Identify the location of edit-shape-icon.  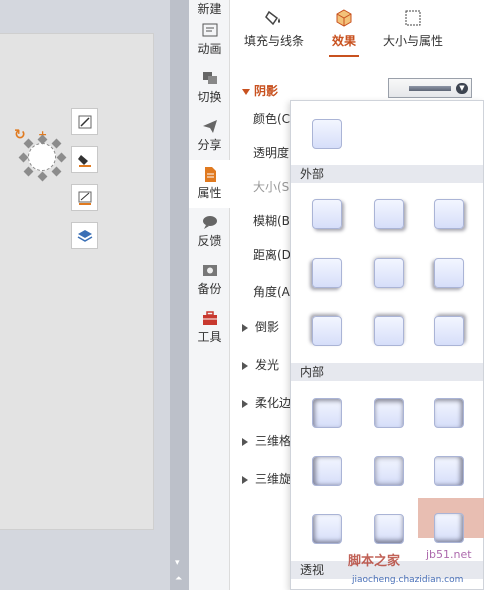
(84, 121).